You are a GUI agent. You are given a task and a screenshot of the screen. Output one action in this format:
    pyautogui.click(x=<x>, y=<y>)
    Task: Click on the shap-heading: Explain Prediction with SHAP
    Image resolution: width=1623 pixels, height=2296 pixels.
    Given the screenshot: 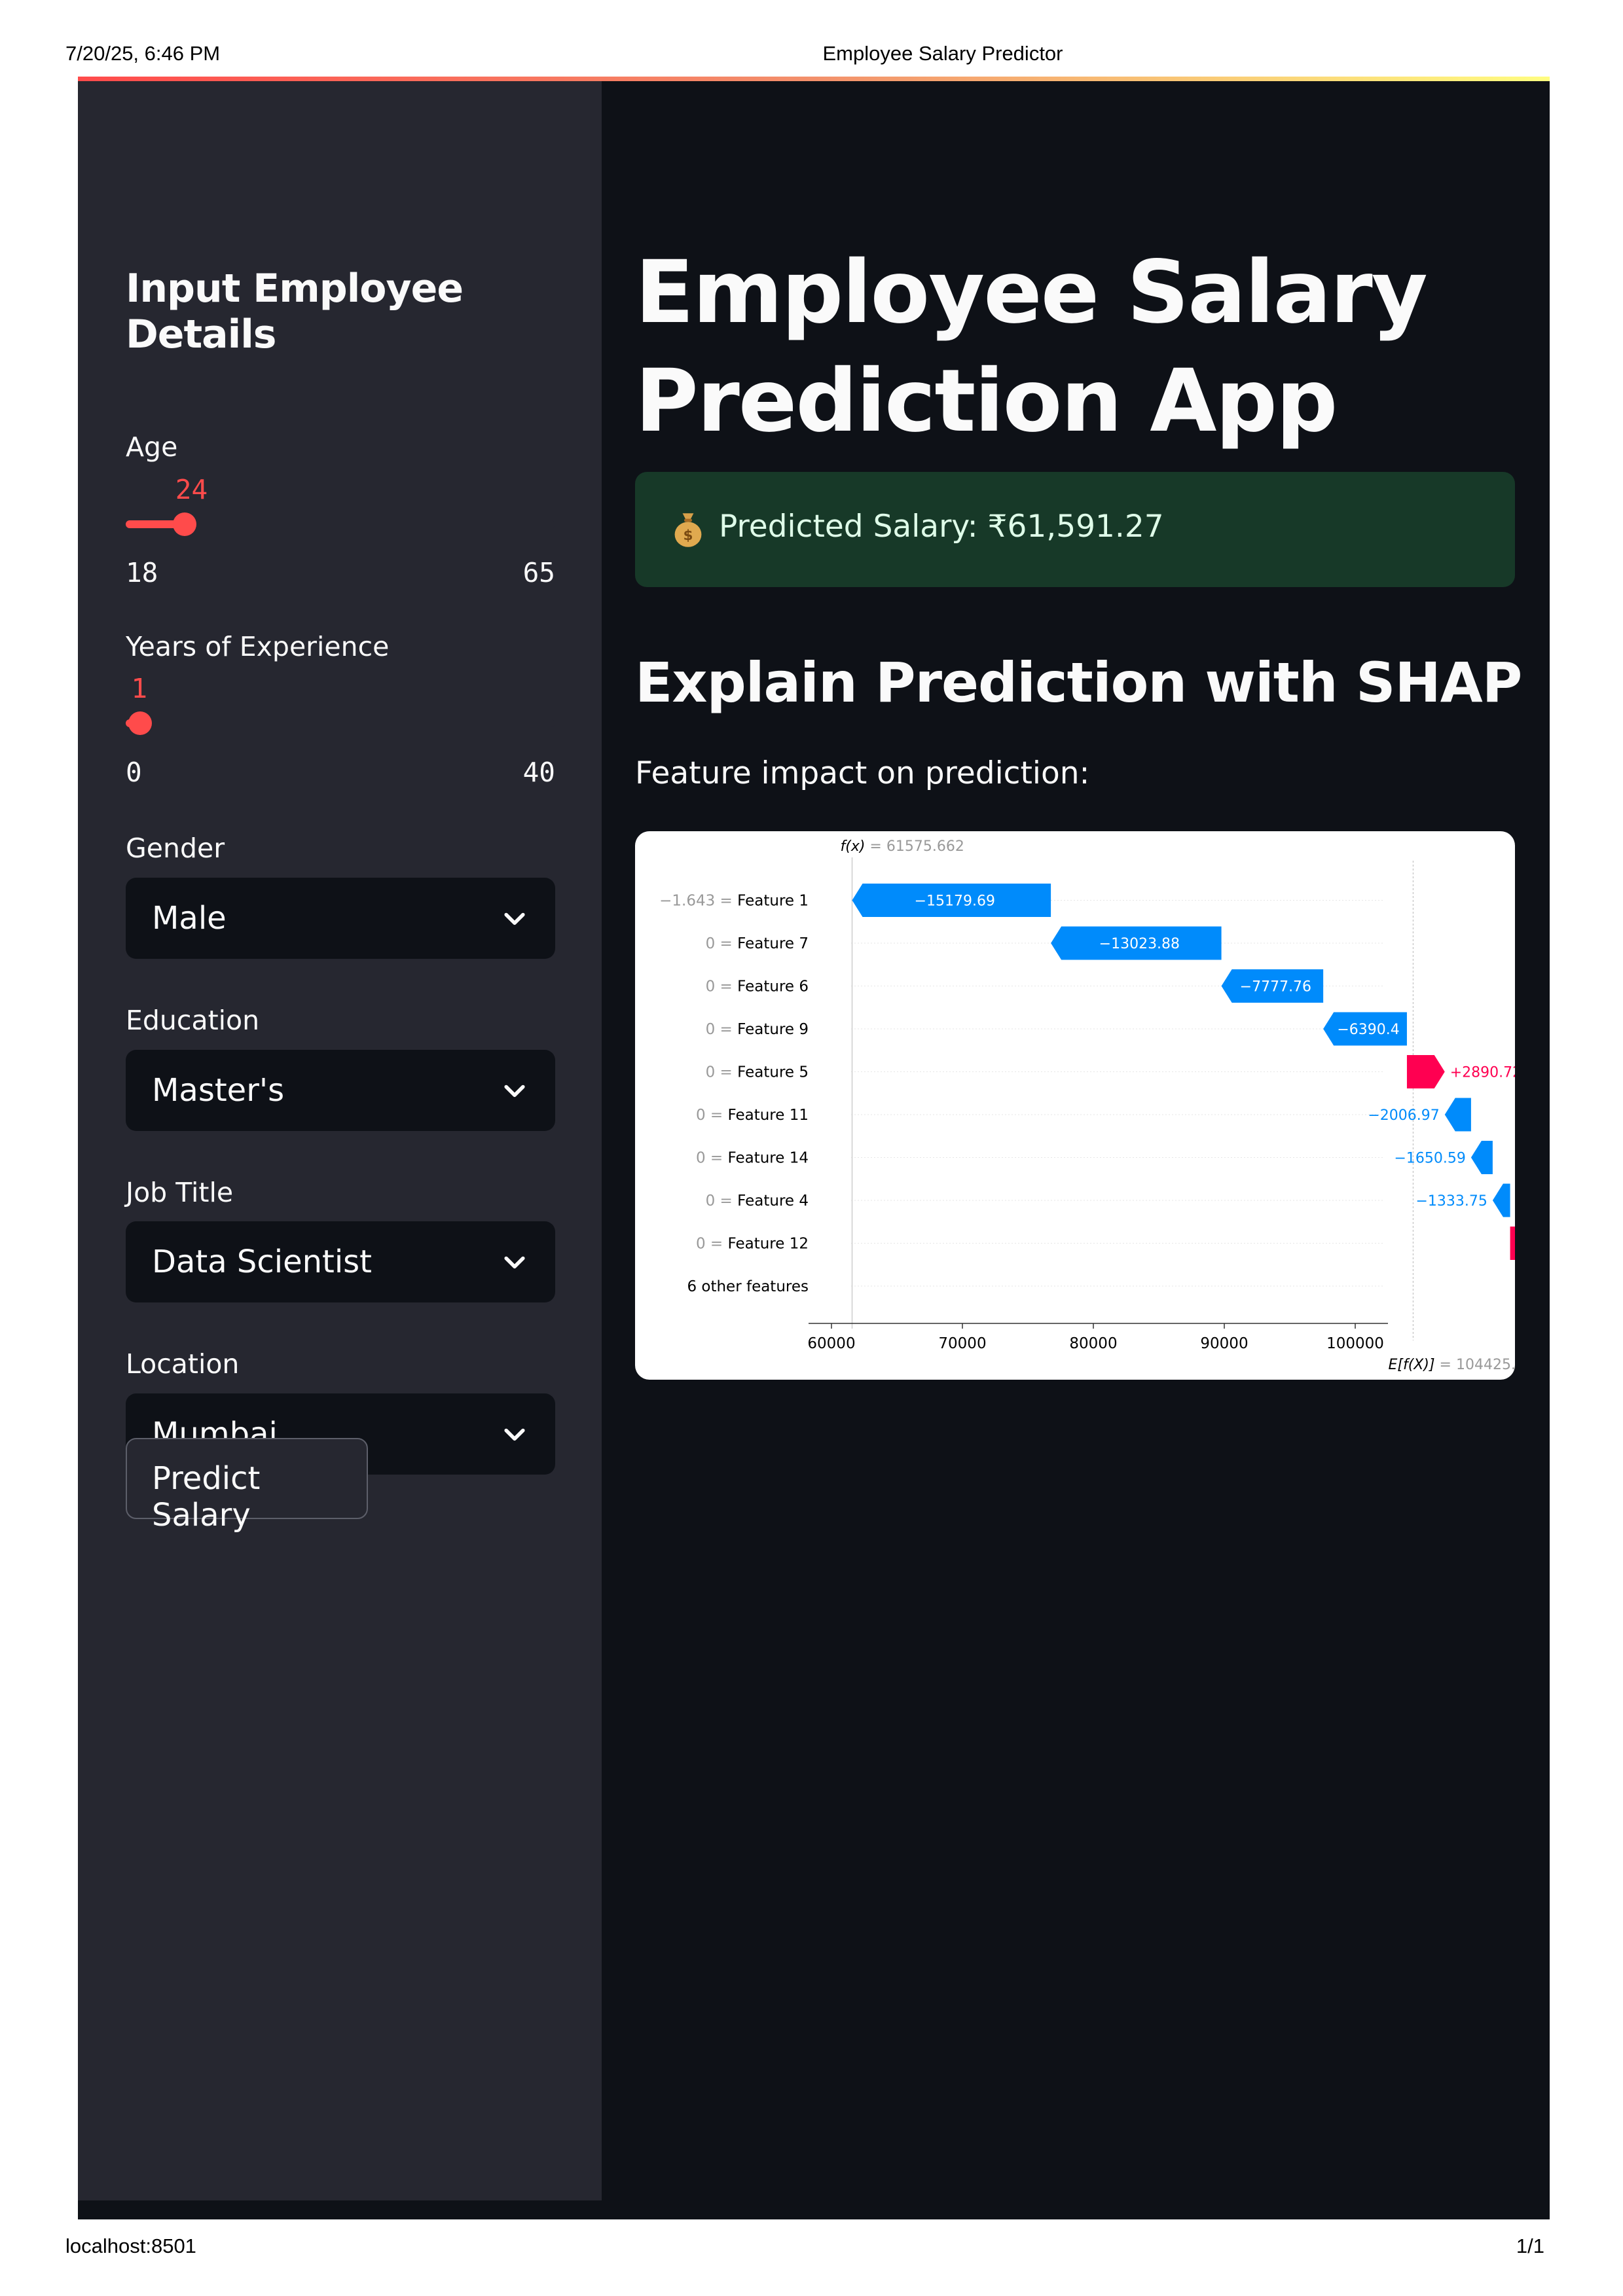 What is the action you would take?
    pyautogui.click(x=1078, y=683)
    